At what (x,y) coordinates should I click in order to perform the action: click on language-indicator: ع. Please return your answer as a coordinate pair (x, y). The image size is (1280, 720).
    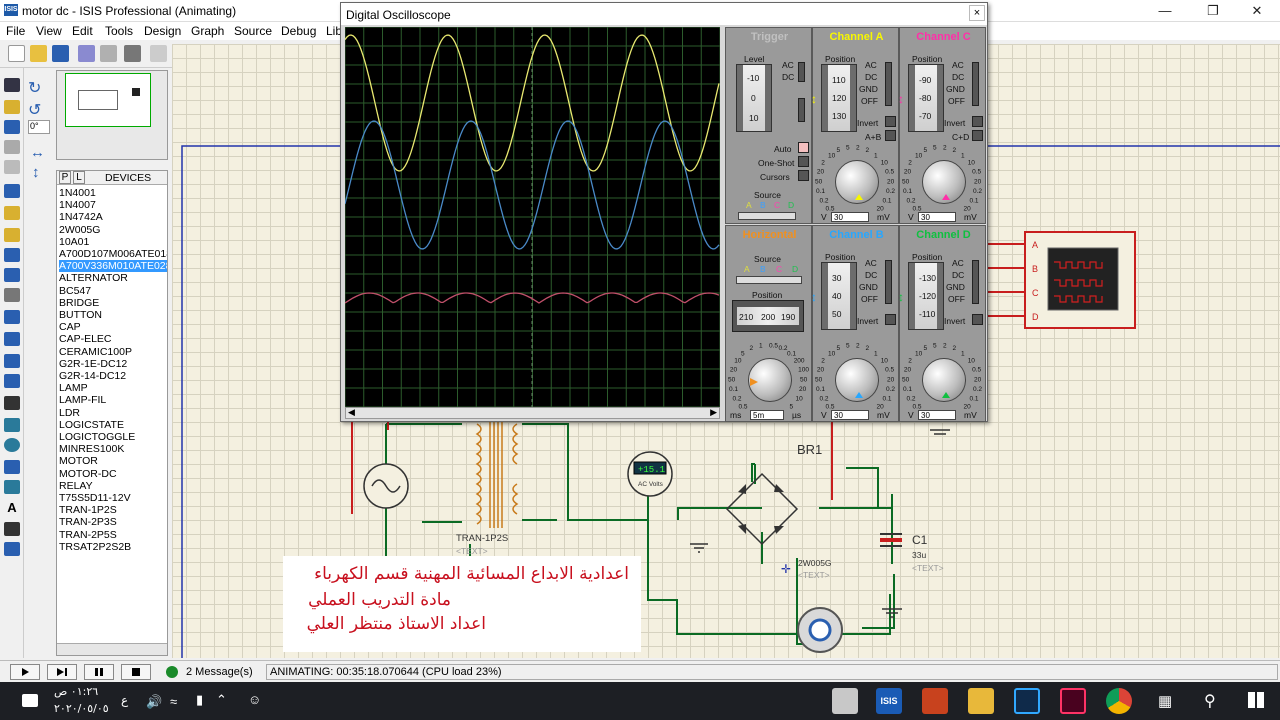
    Looking at the image, I should click on (124, 700).